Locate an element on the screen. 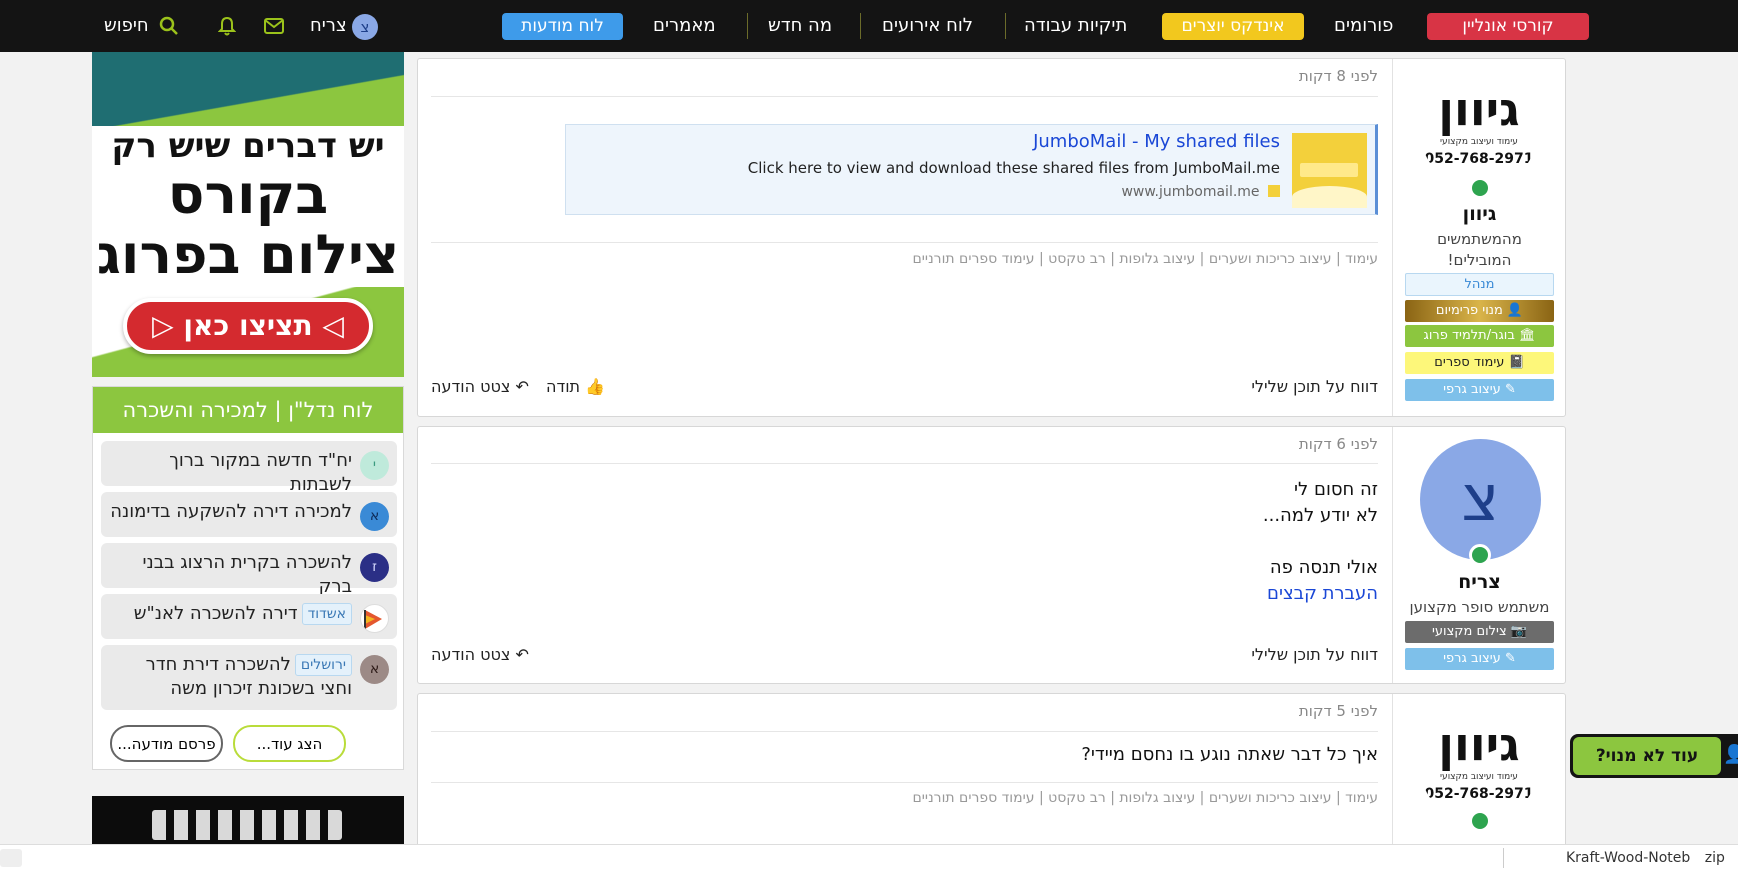  post-timestamp: לפני 8 דקות is located at coordinates (1338, 76).